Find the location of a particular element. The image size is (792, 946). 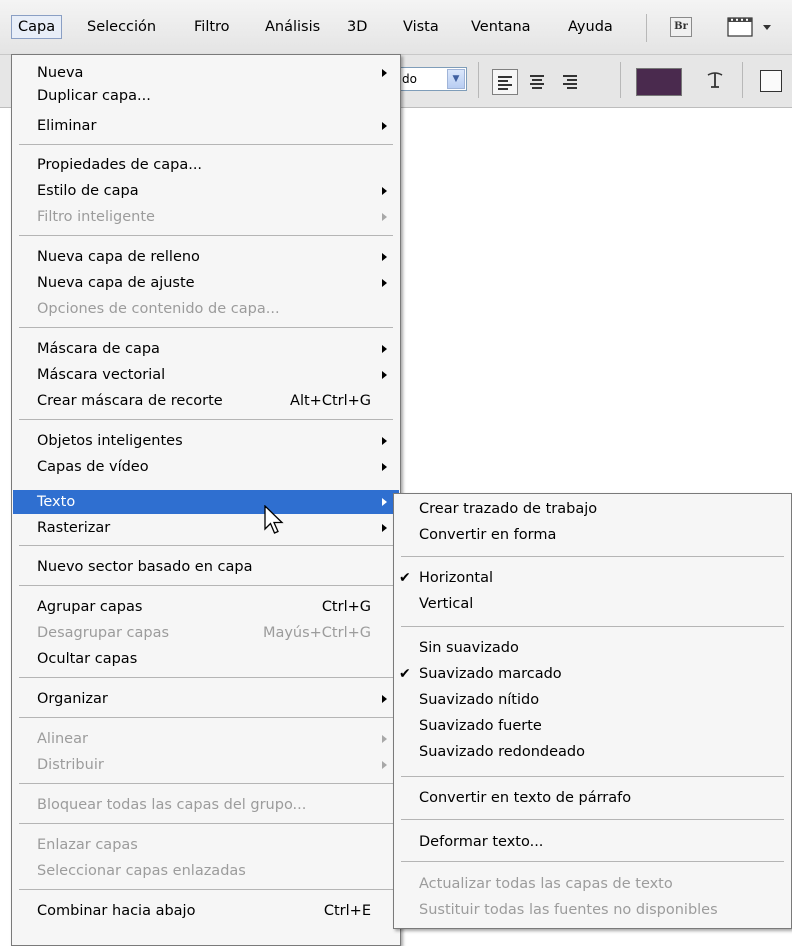

layer-menu-item-ocultar-capas: Ocultar capas is located at coordinates (206, 659).